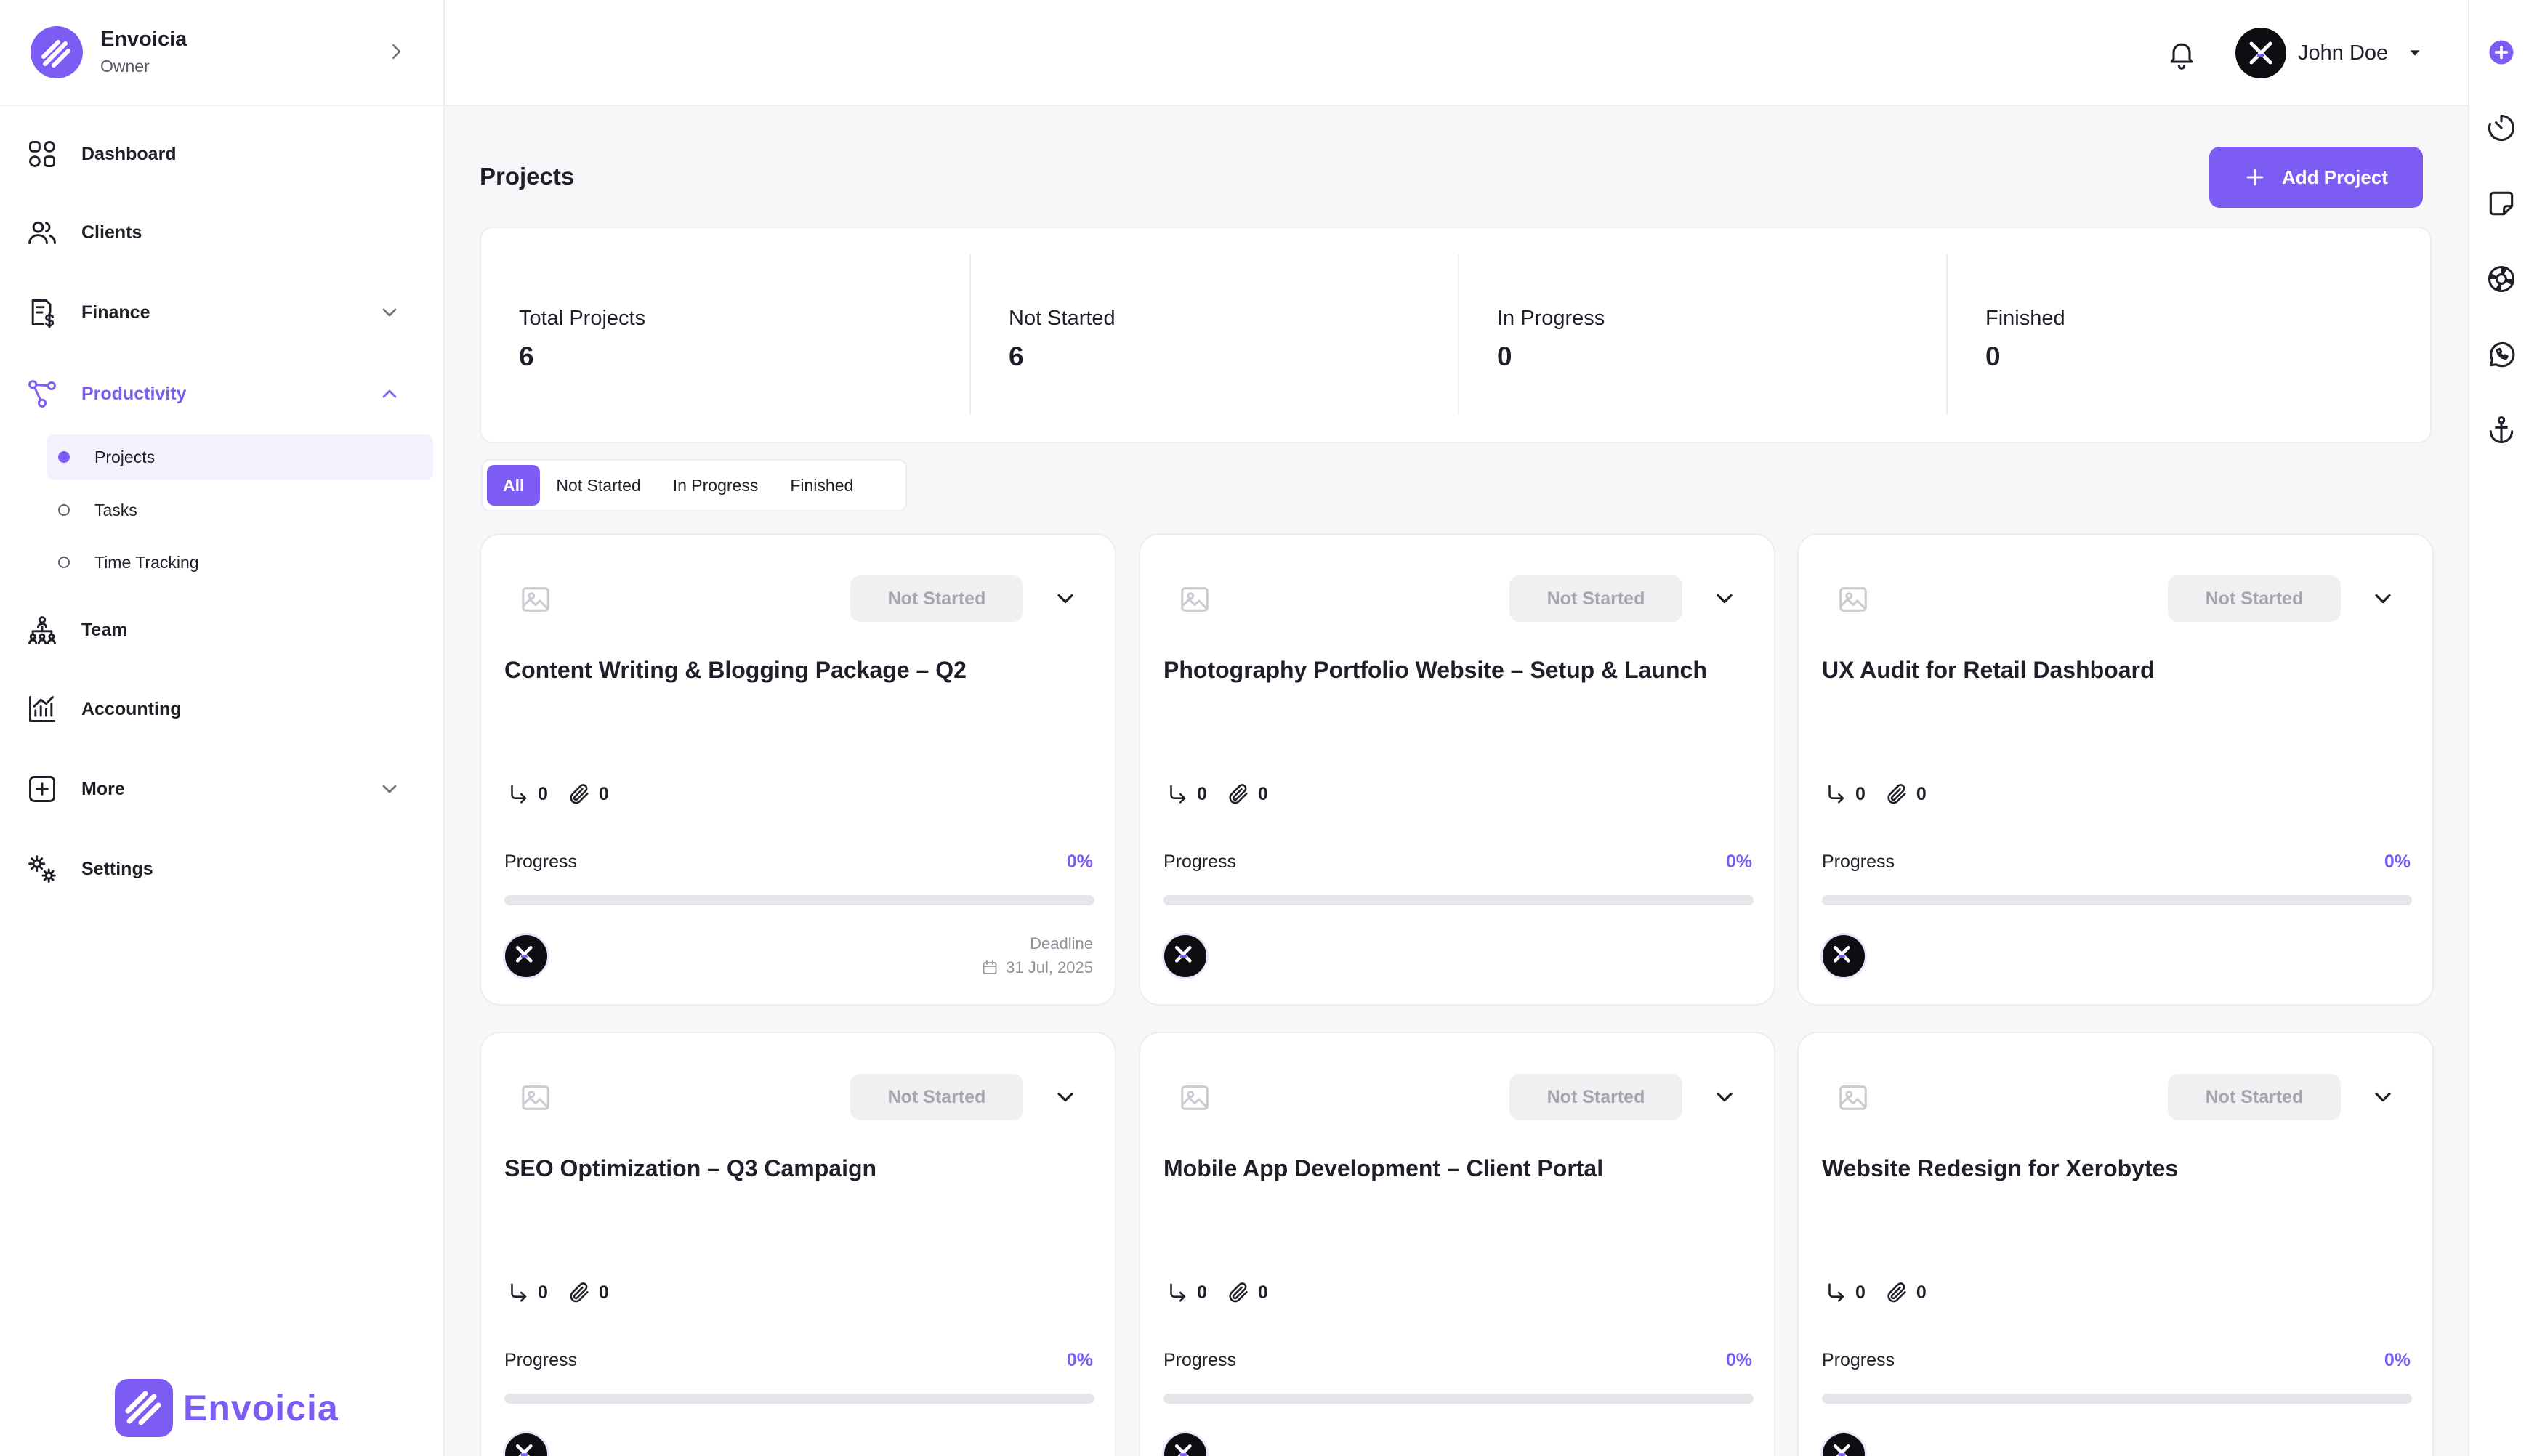 The height and width of the screenshot is (1456, 2529). I want to click on nav-productivity: Productivity, so click(224, 394).